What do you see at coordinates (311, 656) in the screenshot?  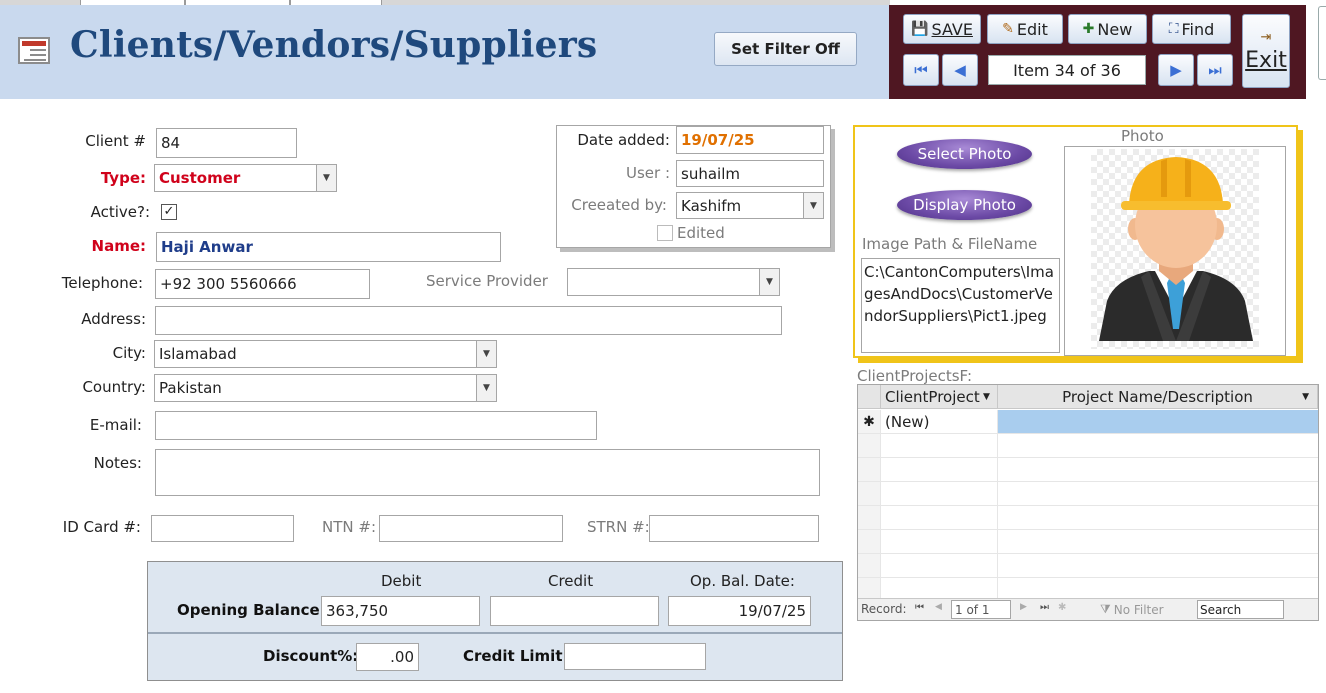 I see `discount-label: Discount%:` at bounding box center [311, 656].